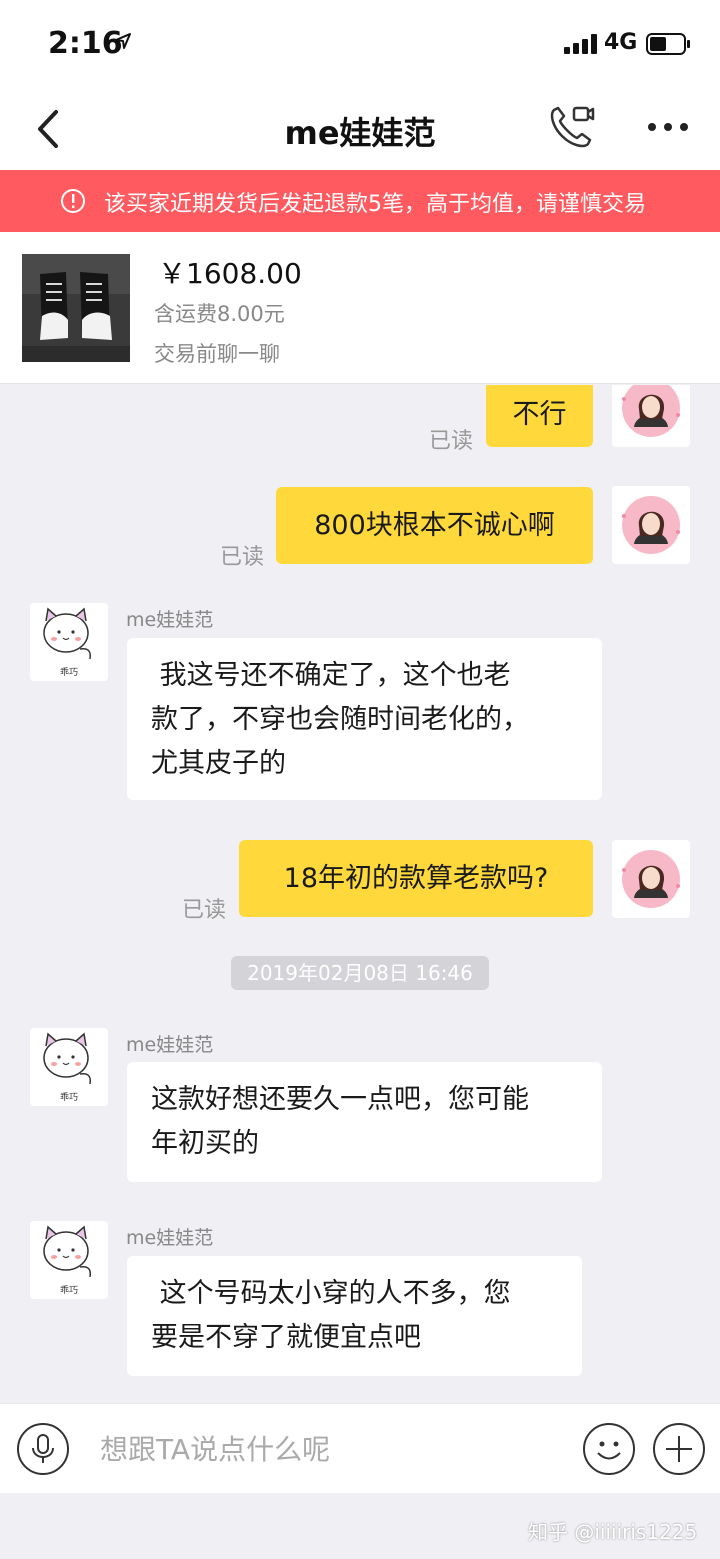  I want to click on status-bar: 2:16 4G, so click(360, 44).